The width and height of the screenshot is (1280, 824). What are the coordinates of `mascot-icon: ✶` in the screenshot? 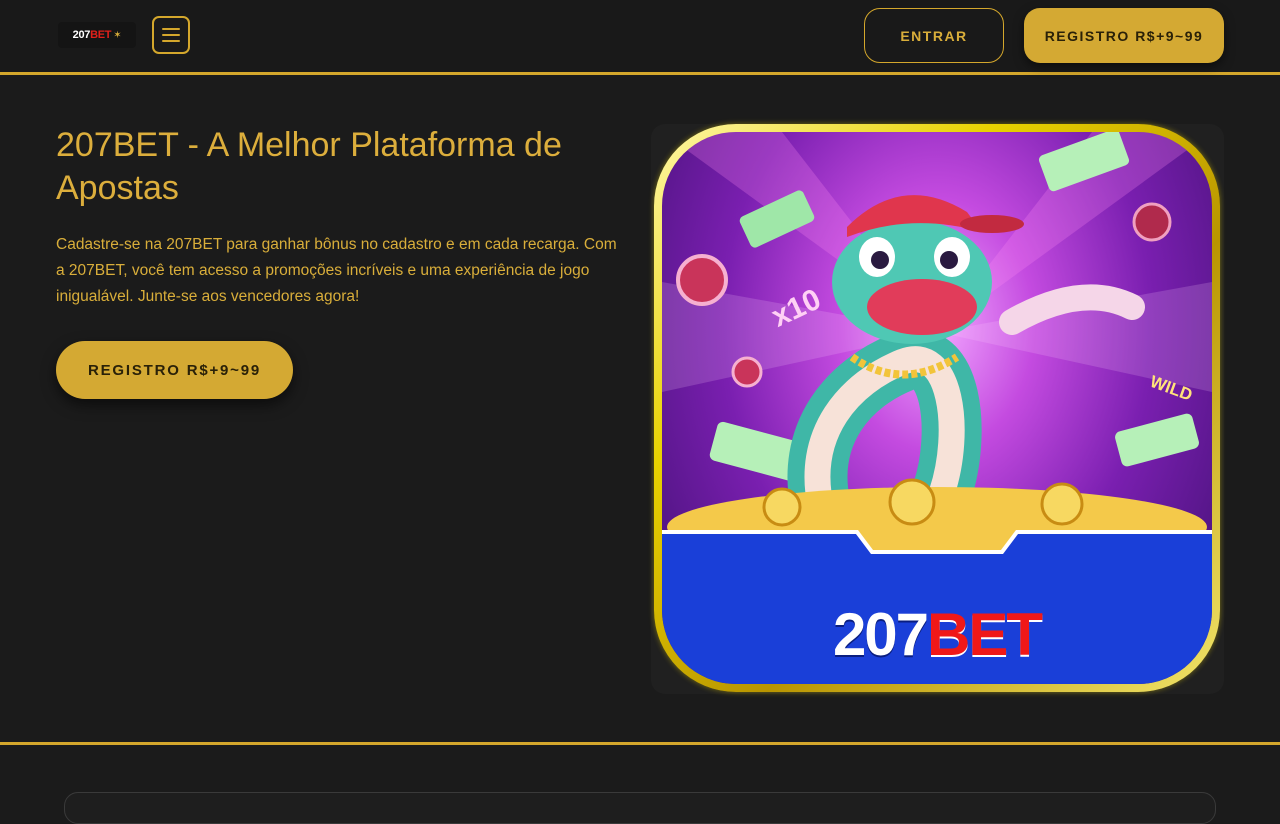 It's located at (117, 35).